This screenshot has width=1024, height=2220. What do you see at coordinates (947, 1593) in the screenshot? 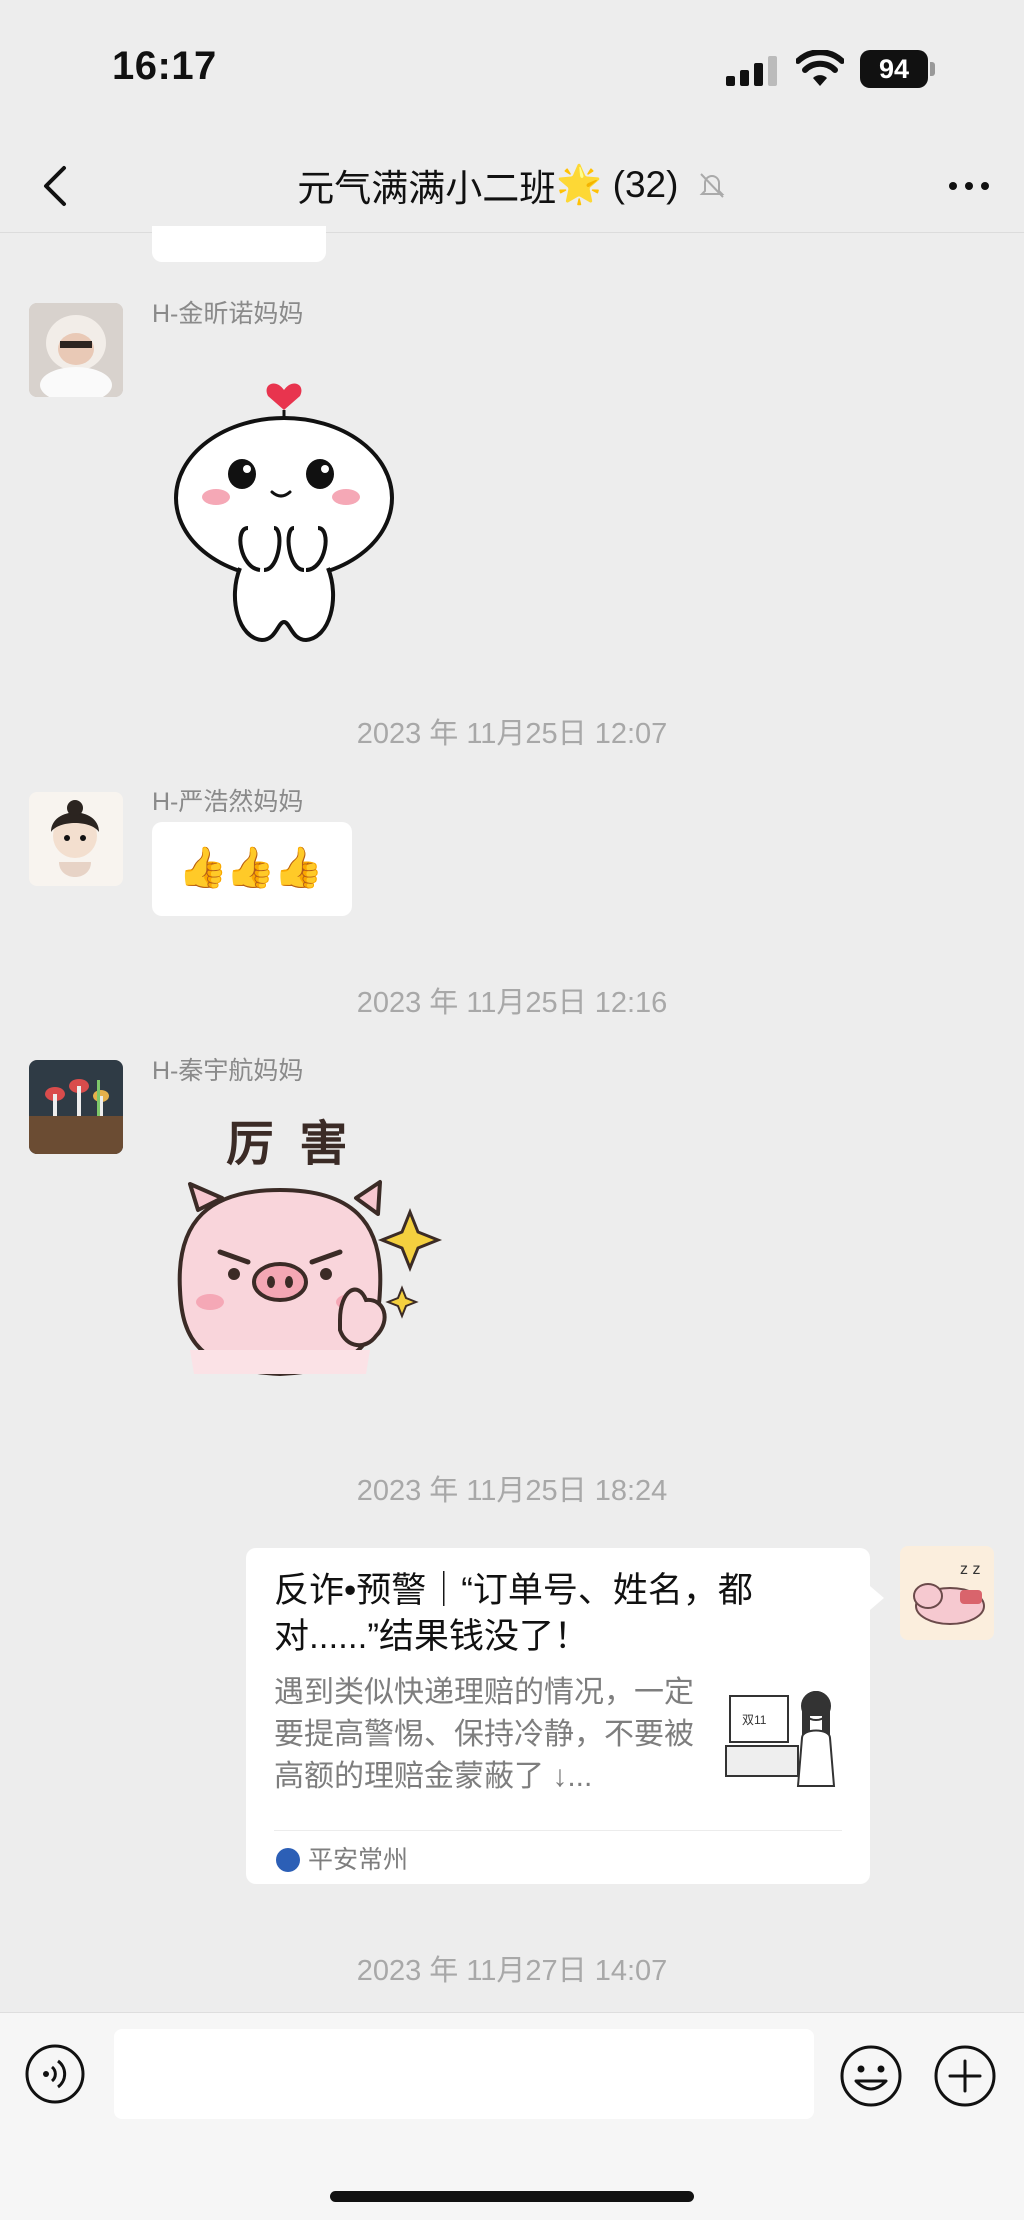
I see `my-avatar: z z` at bounding box center [947, 1593].